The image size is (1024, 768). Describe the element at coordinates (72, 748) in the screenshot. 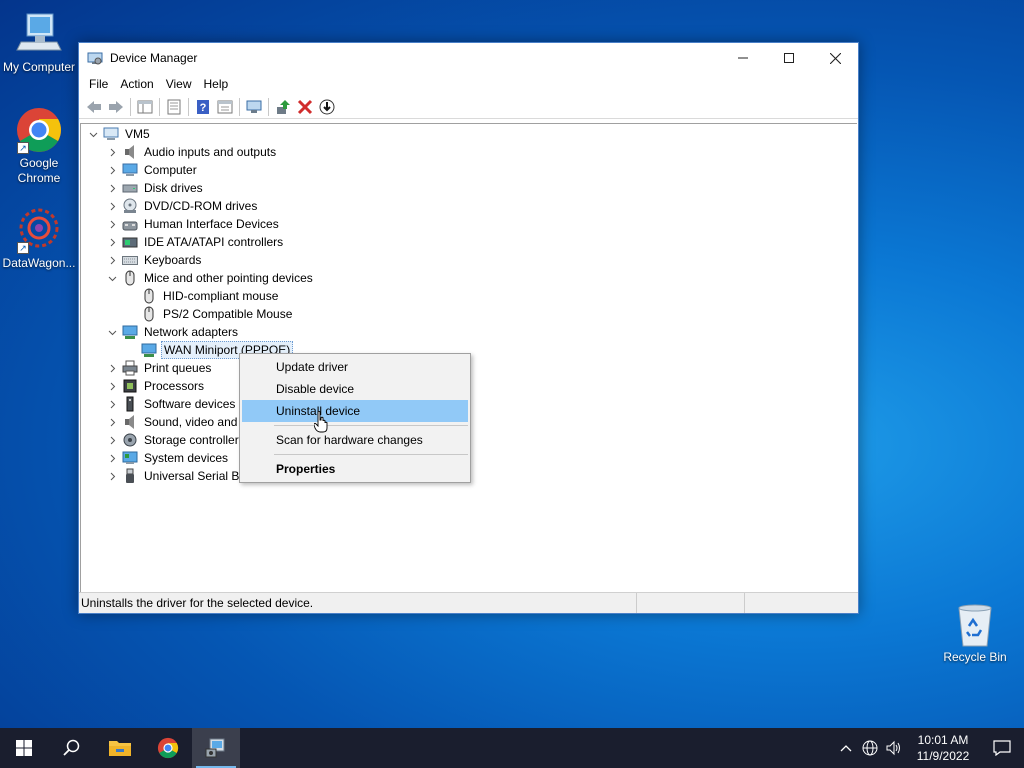

I see `search-button` at that location.